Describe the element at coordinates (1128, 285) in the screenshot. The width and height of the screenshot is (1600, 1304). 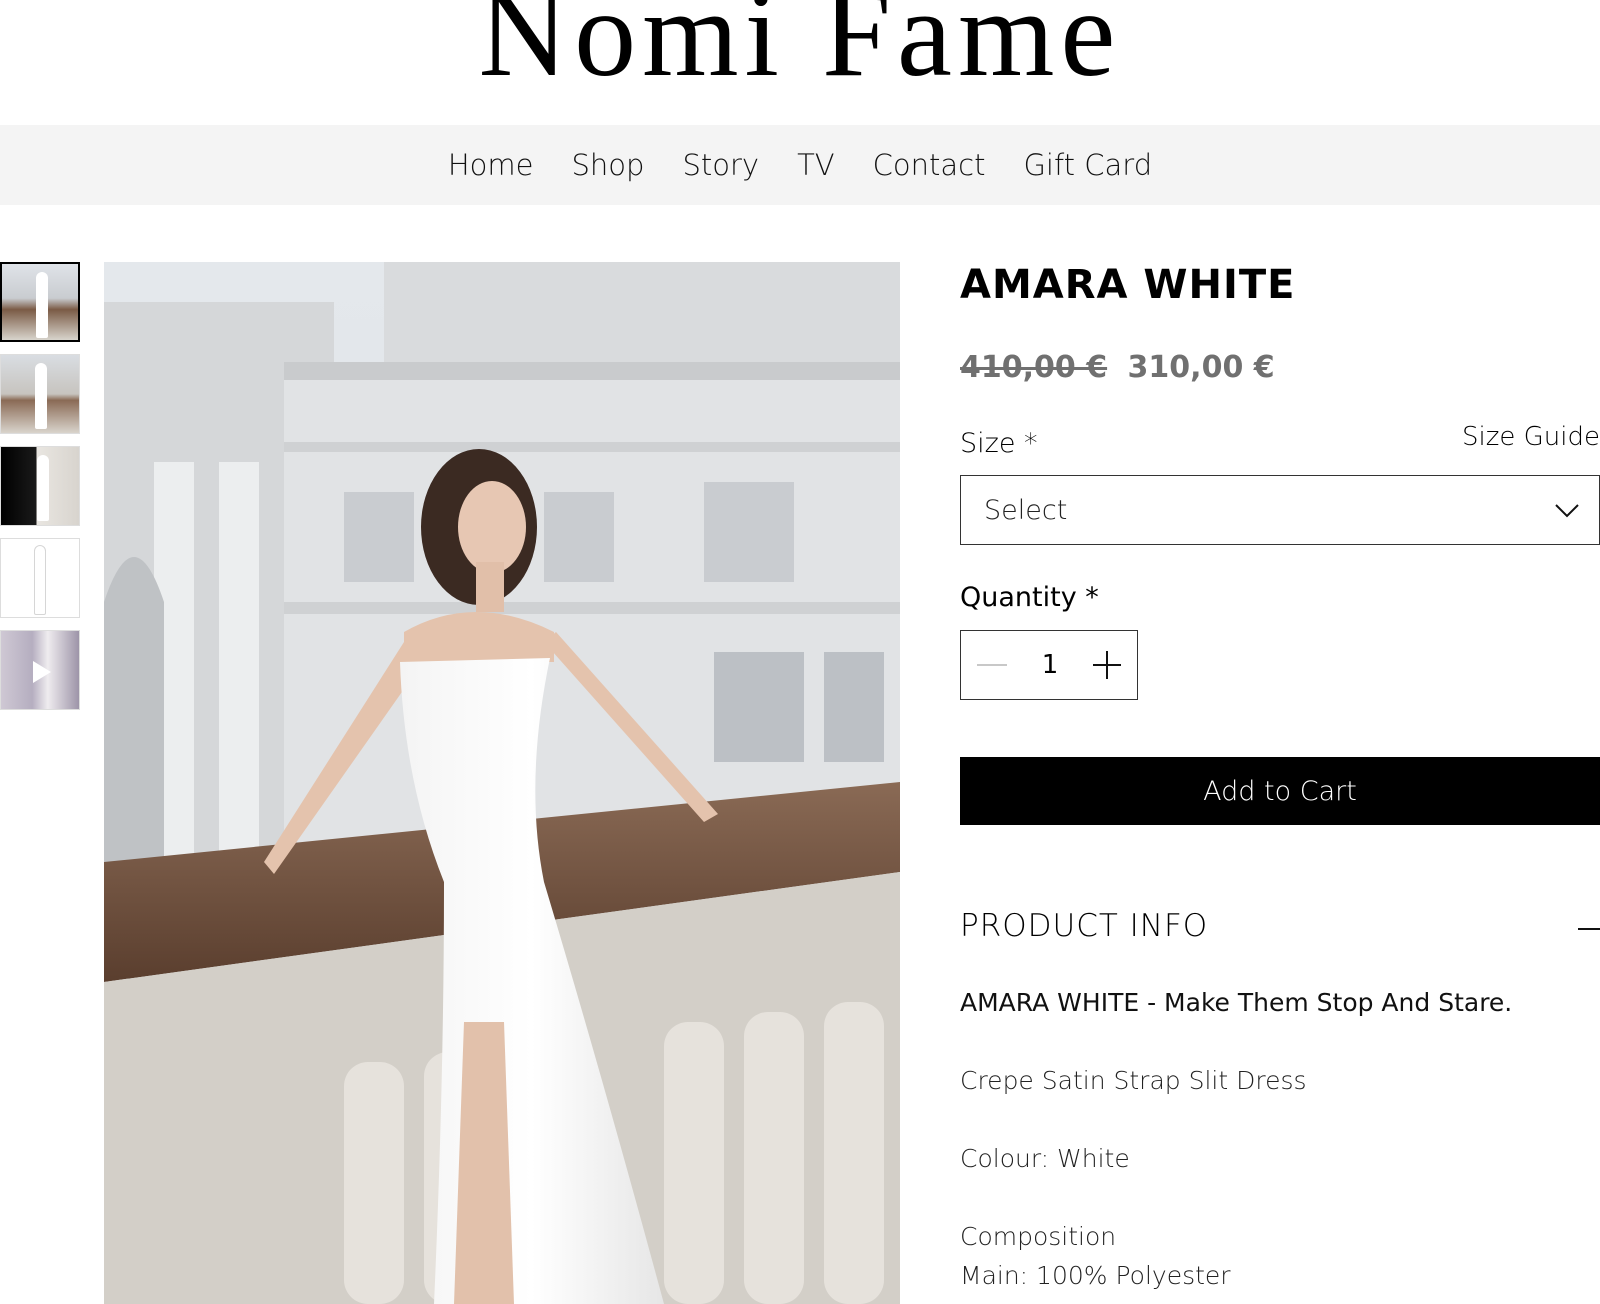
I see `product-title: AMARA WHITE` at that location.